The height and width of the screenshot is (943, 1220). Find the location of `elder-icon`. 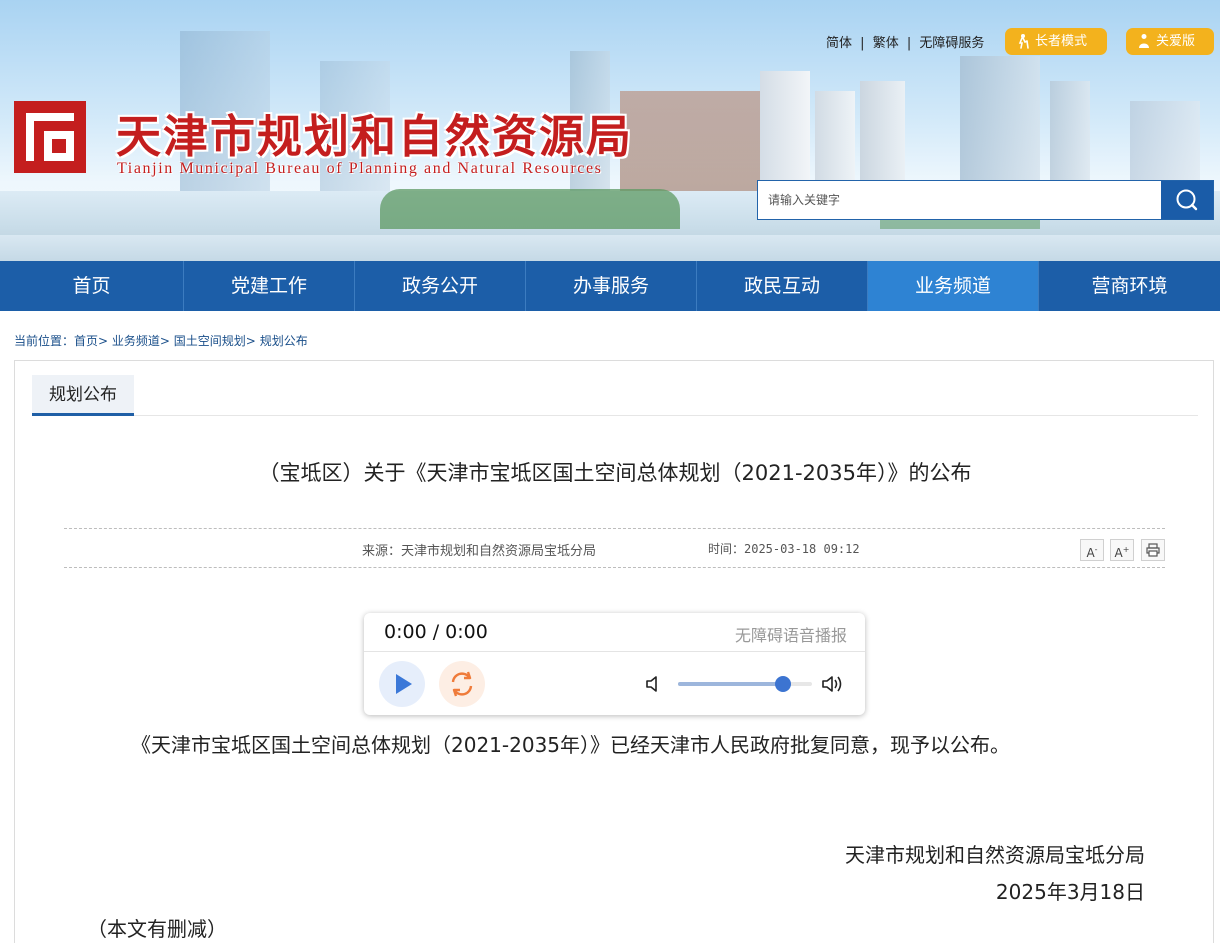

elder-icon is located at coordinates (1023, 41).